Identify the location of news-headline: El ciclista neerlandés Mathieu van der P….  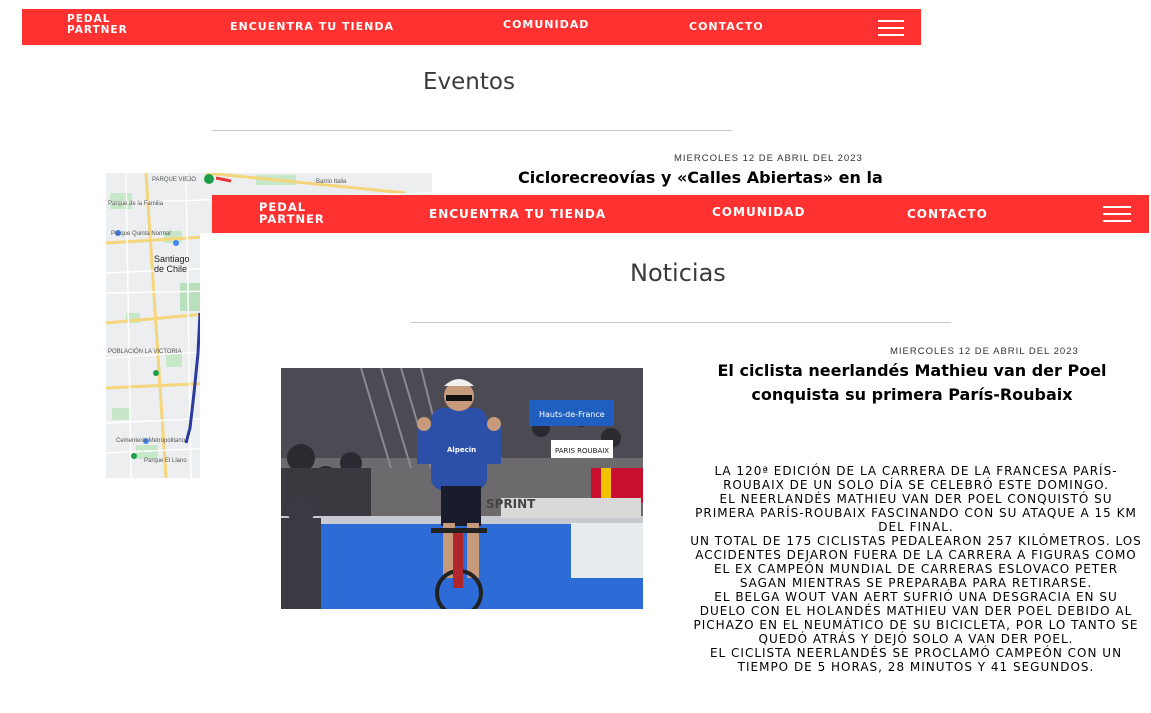
(912, 383).